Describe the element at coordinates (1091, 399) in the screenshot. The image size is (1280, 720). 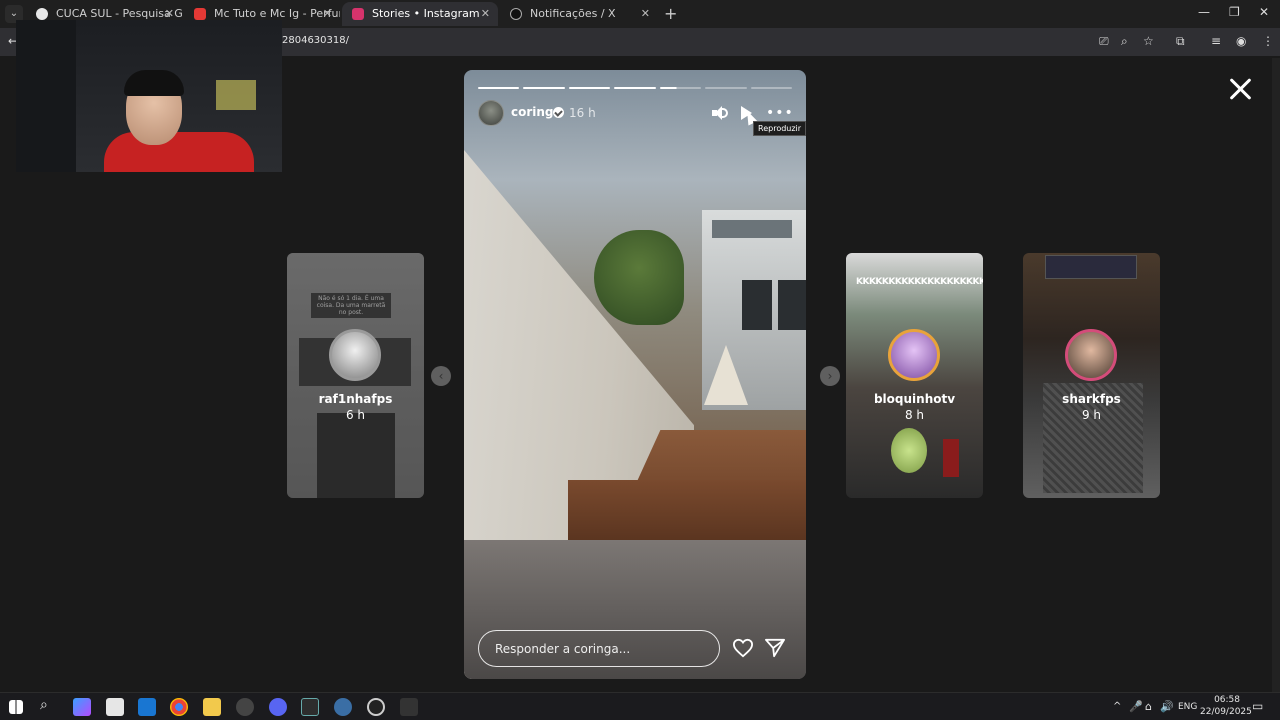
I see `story-username: sharkfps` at that location.